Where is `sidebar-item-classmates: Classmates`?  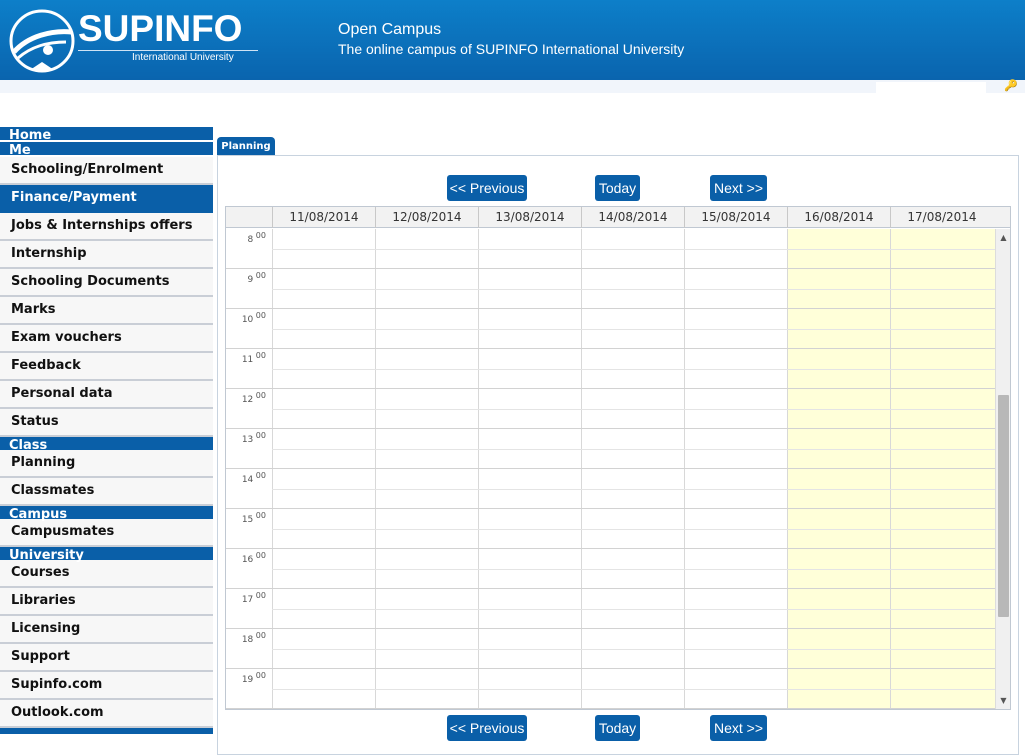 sidebar-item-classmates: Classmates is located at coordinates (106, 492).